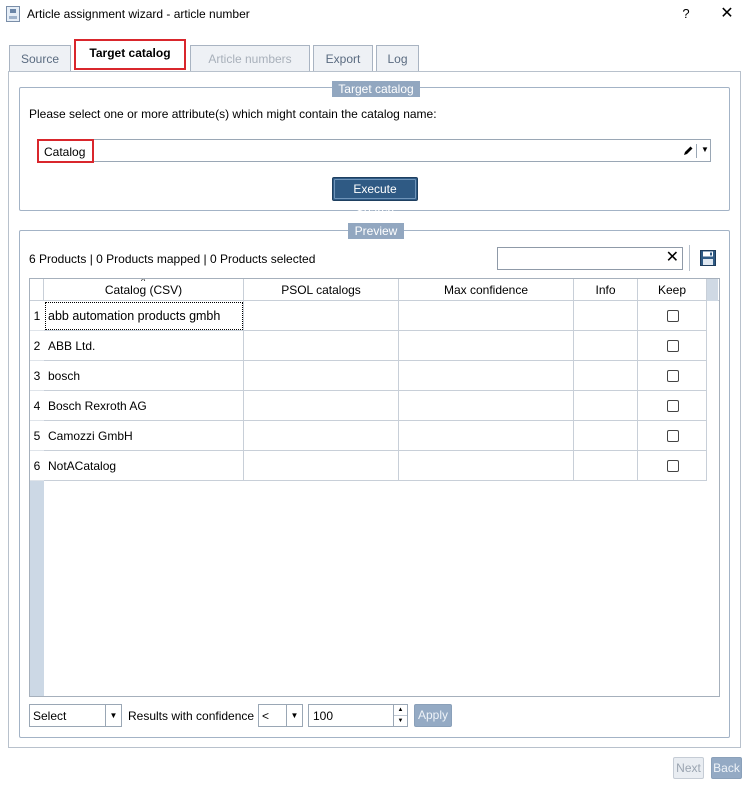  I want to click on attribute-selector: ▼, so click(374, 150).